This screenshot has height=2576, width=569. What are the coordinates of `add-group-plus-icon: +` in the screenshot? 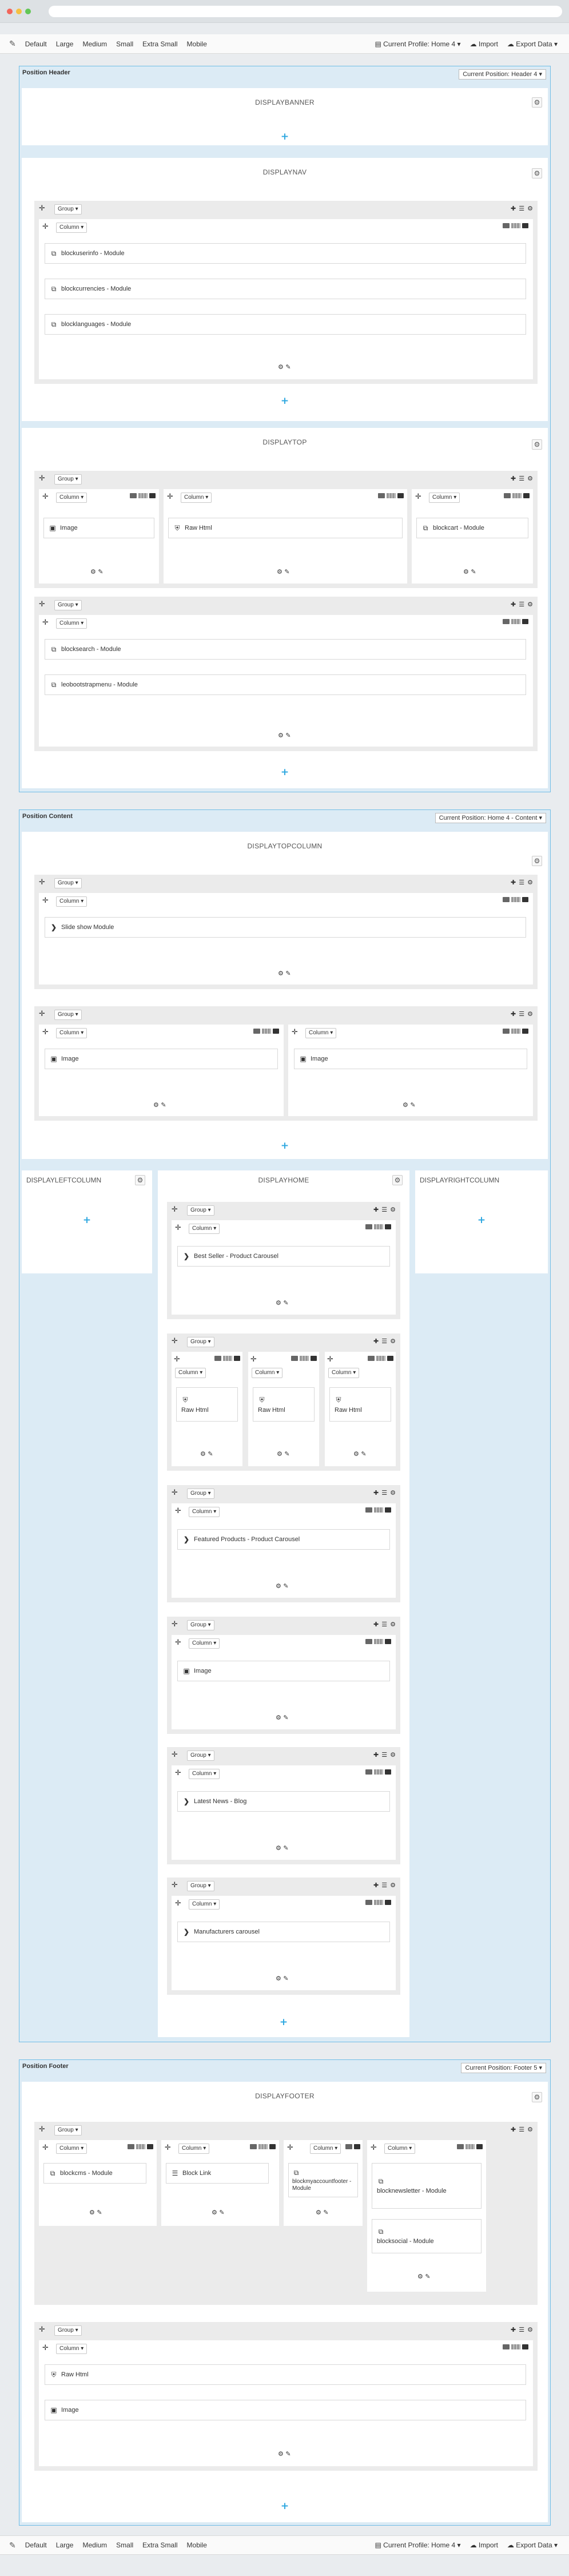 It's located at (284, 1146).